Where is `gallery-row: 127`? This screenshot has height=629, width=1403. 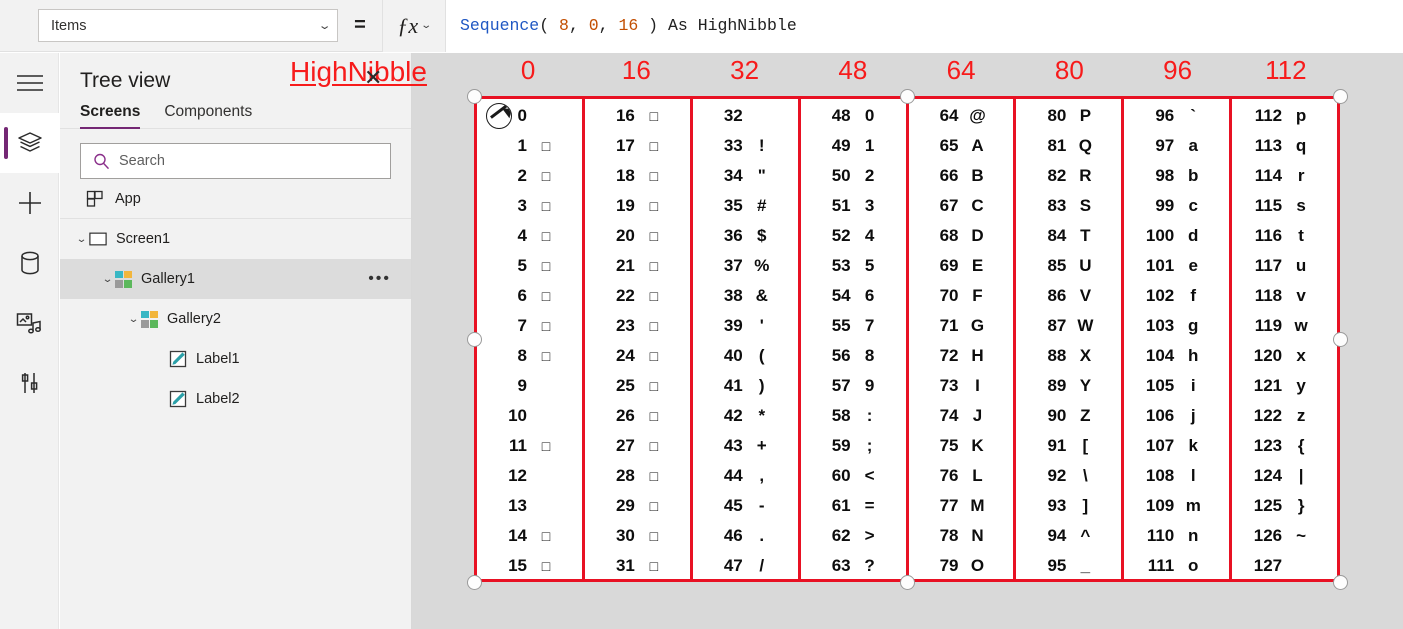
gallery-row: 127 is located at coordinates (1284, 566).